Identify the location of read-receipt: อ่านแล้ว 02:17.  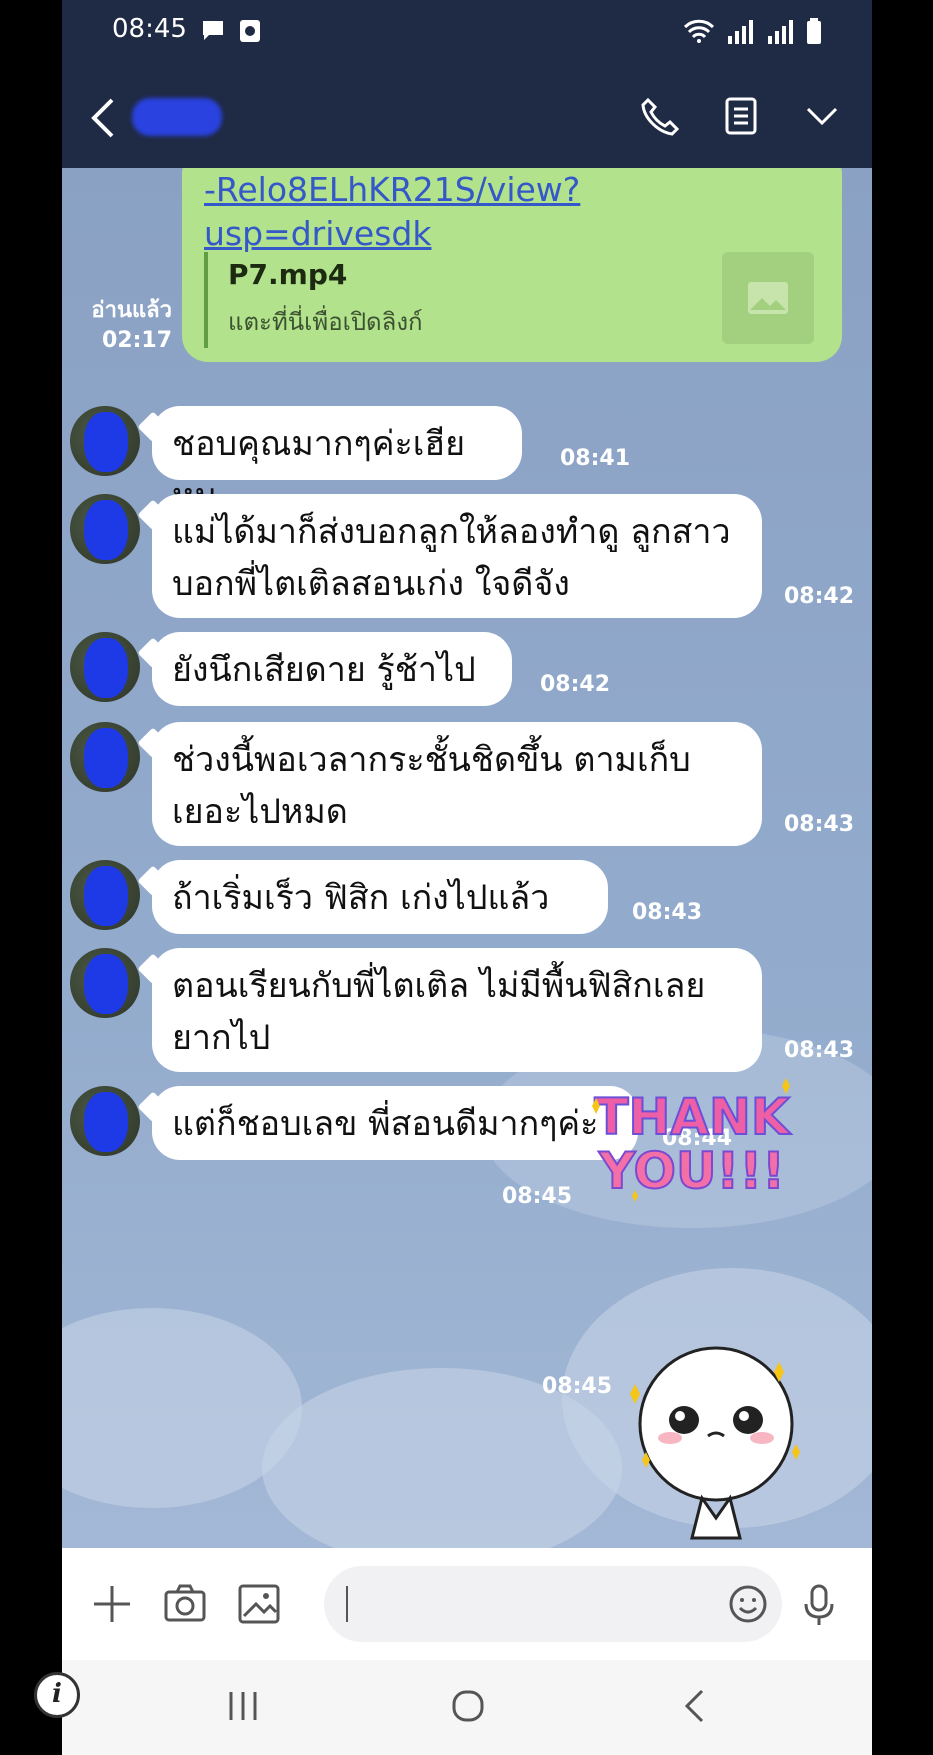
(127, 326).